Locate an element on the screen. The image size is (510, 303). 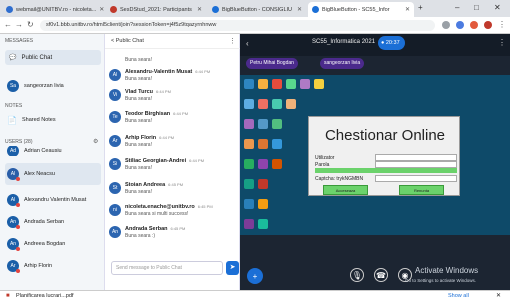
access-button: Acceseaza is located at coordinates (345, 190).